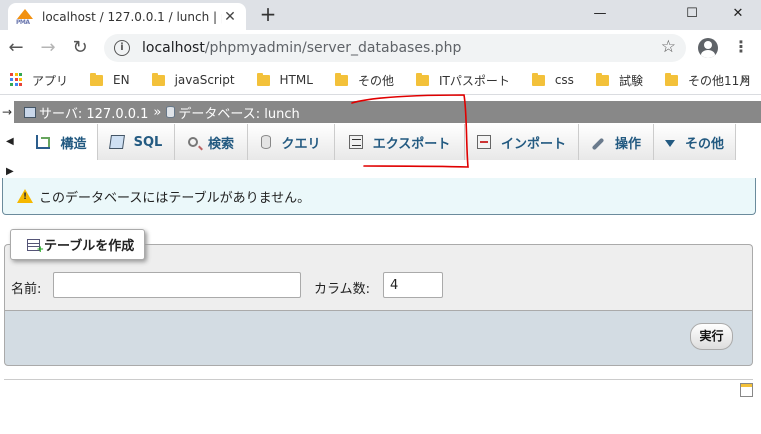 The width and height of the screenshot is (761, 434). What do you see at coordinates (379, 196) in the screenshot?
I see `no-tables-notice: ! このデータベースにはテーブルがありません。` at bounding box center [379, 196].